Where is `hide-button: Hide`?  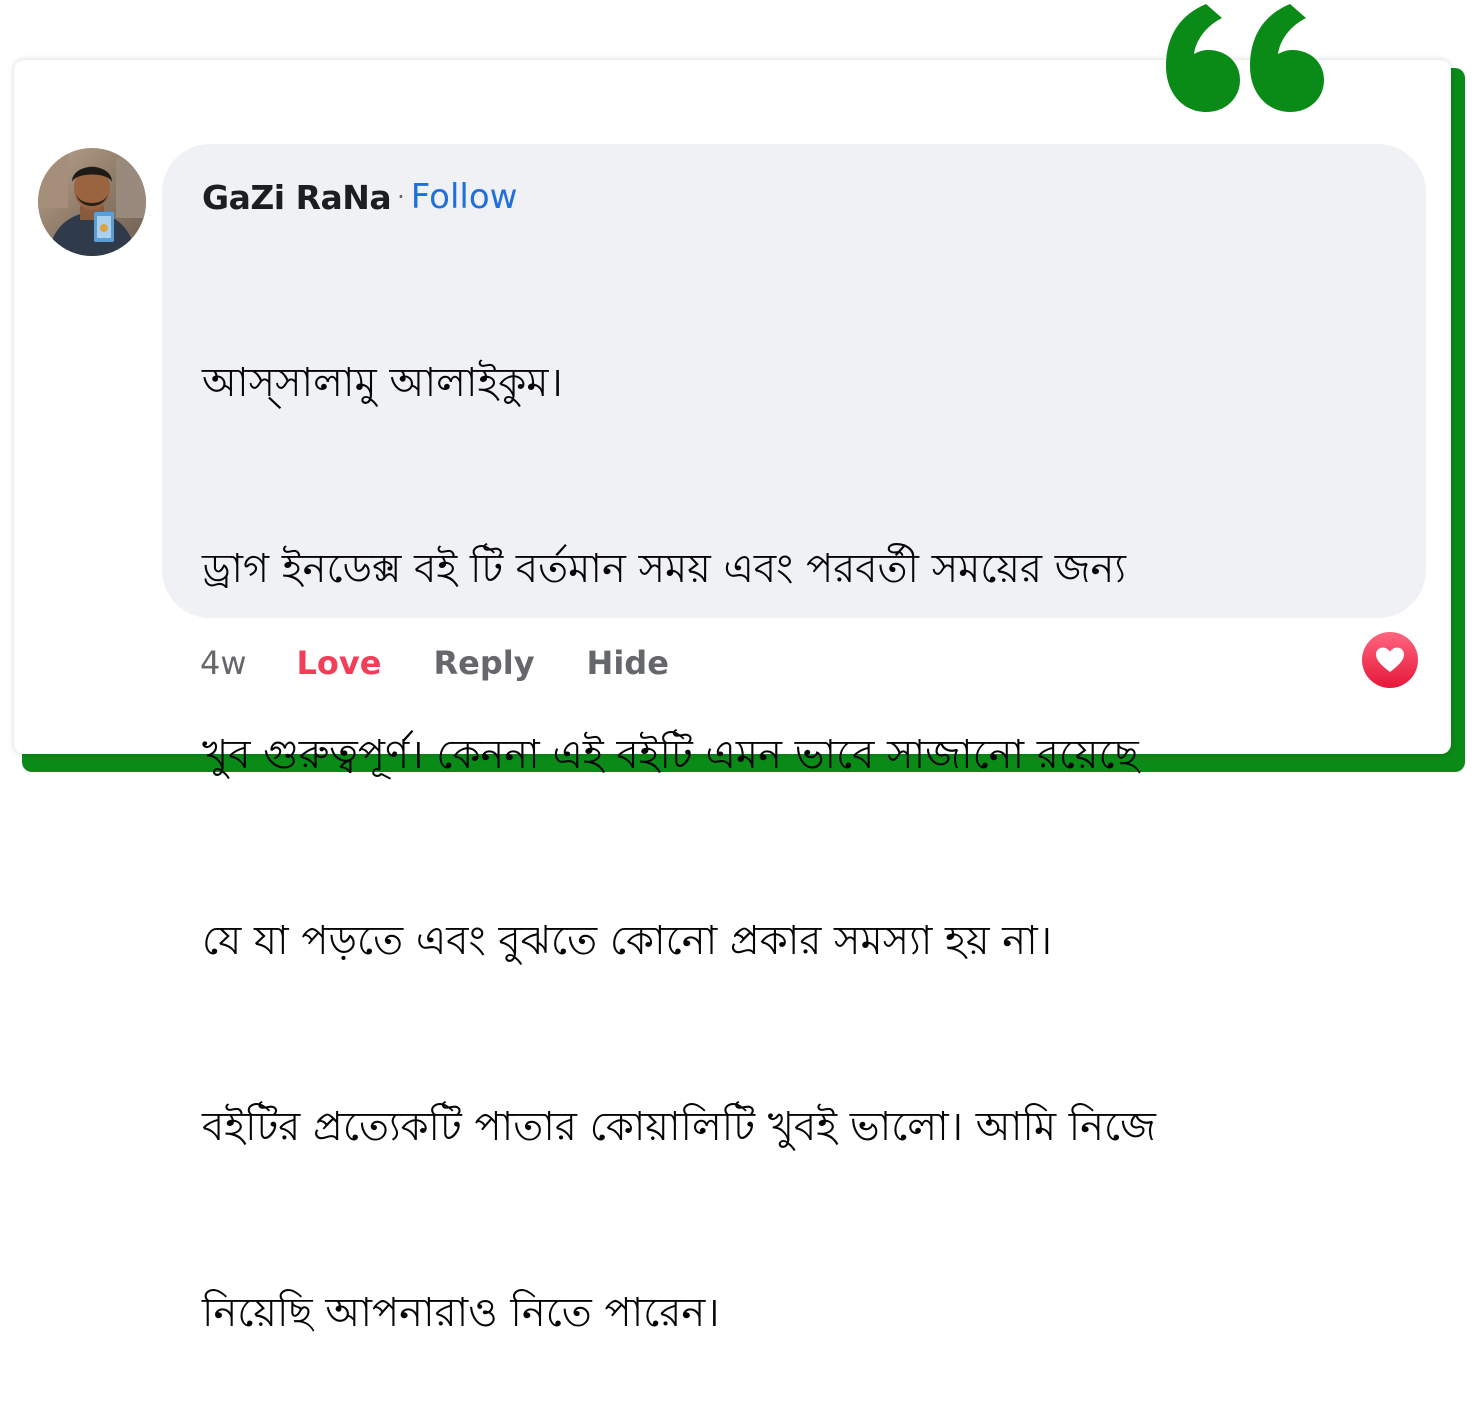 hide-button: Hide is located at coordinates (628, 663).